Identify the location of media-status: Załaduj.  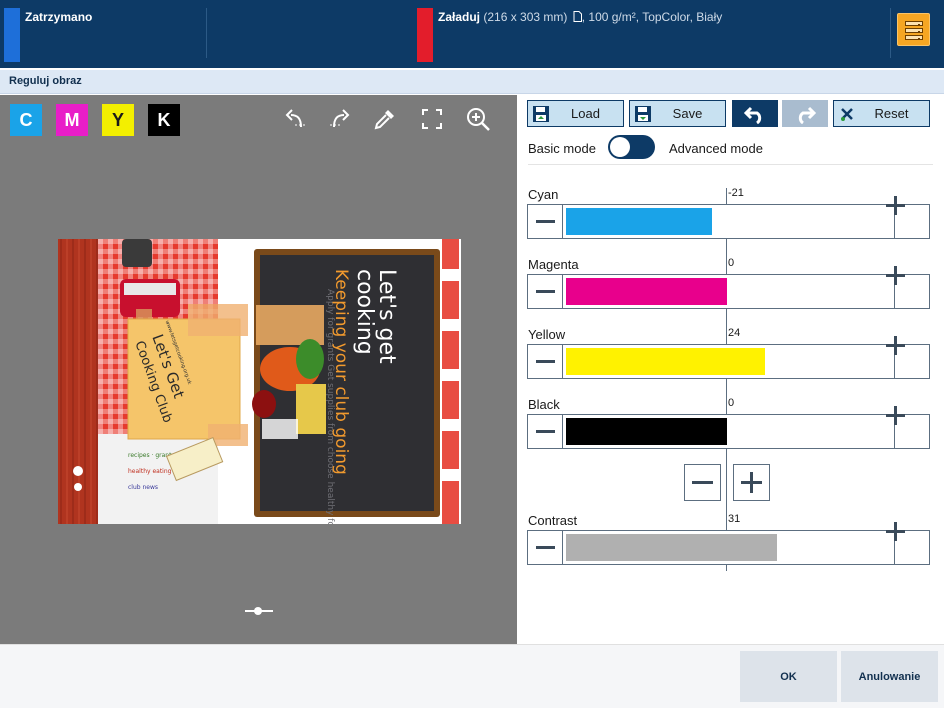
(459, 17).